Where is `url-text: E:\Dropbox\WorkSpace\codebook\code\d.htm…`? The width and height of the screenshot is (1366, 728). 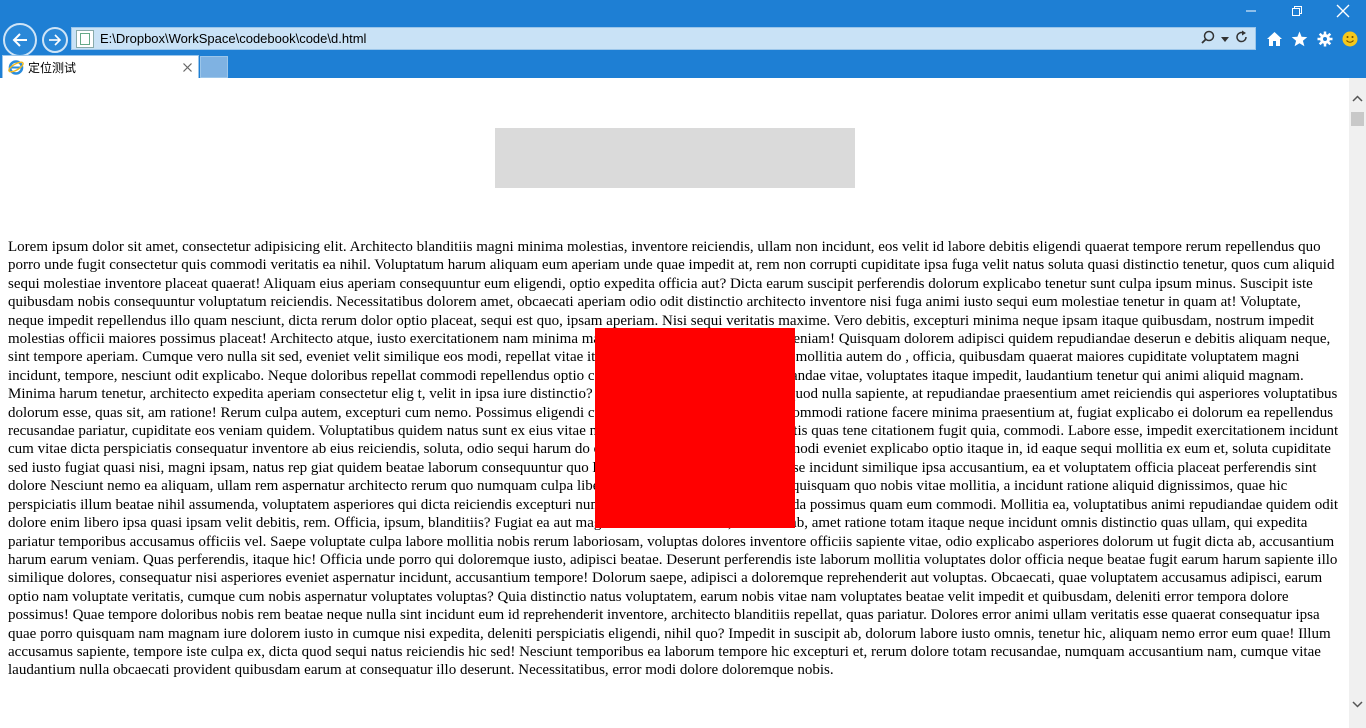 url-text: E:\Dropbox\WorkSpace\codebook\code\d.htm… is located at coordinates (650, 38).